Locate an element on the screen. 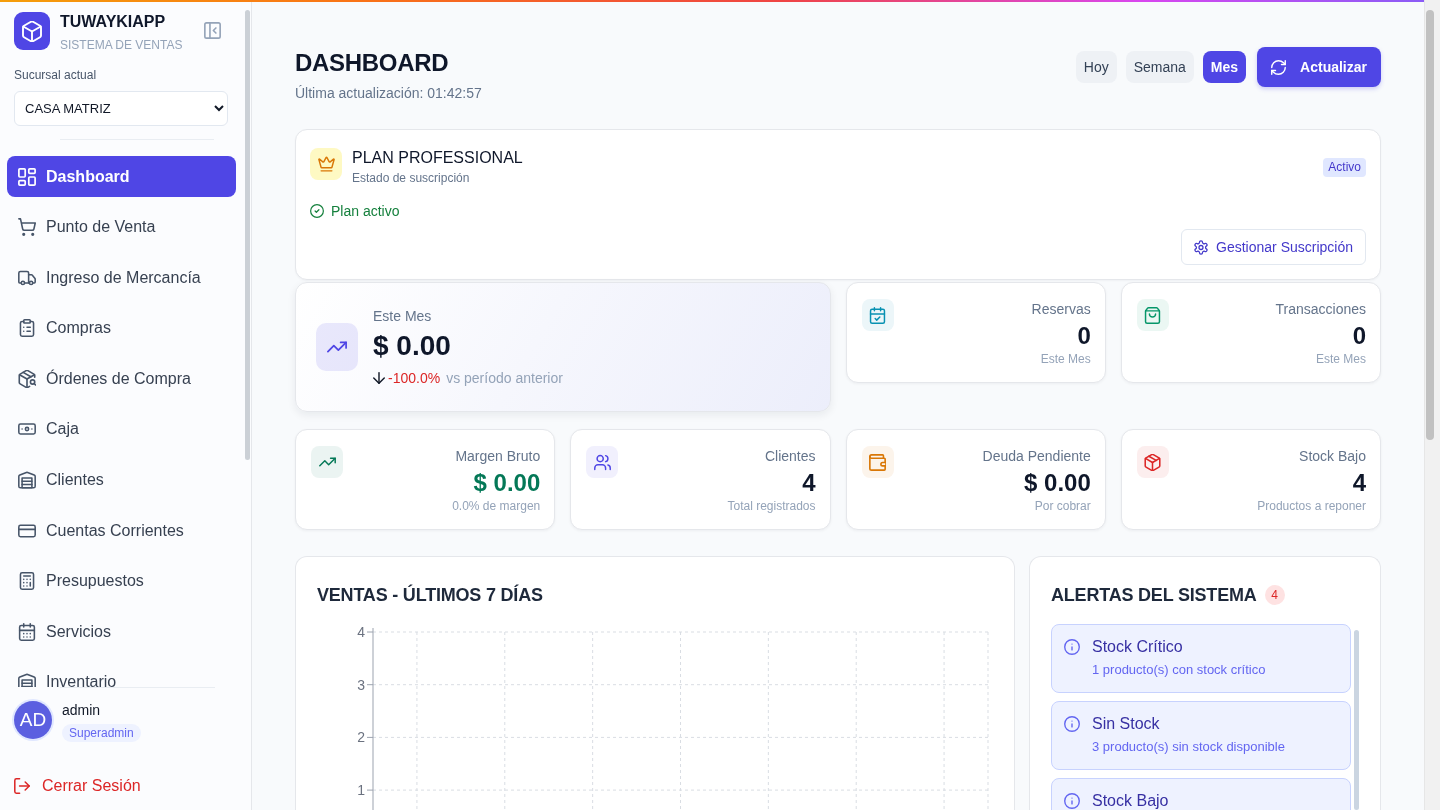 This screenshot has height=810, width=1440. alert-title: Stock Bajo is located at coordinates (1130, 800).